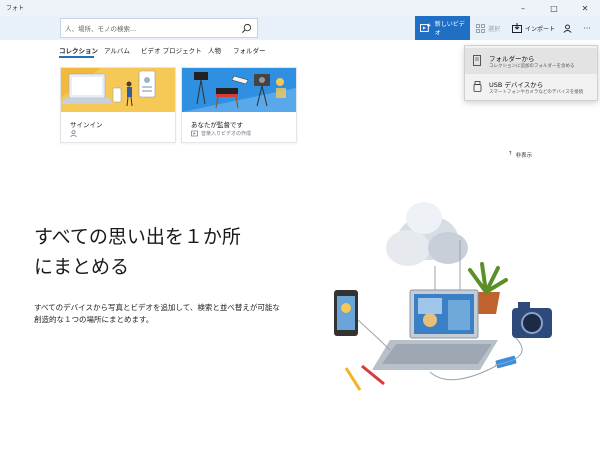 This screenshot has width=600, height=466. Describe the element at coordinates (150, 28) in the screenshot. I see `search-input` at that location.